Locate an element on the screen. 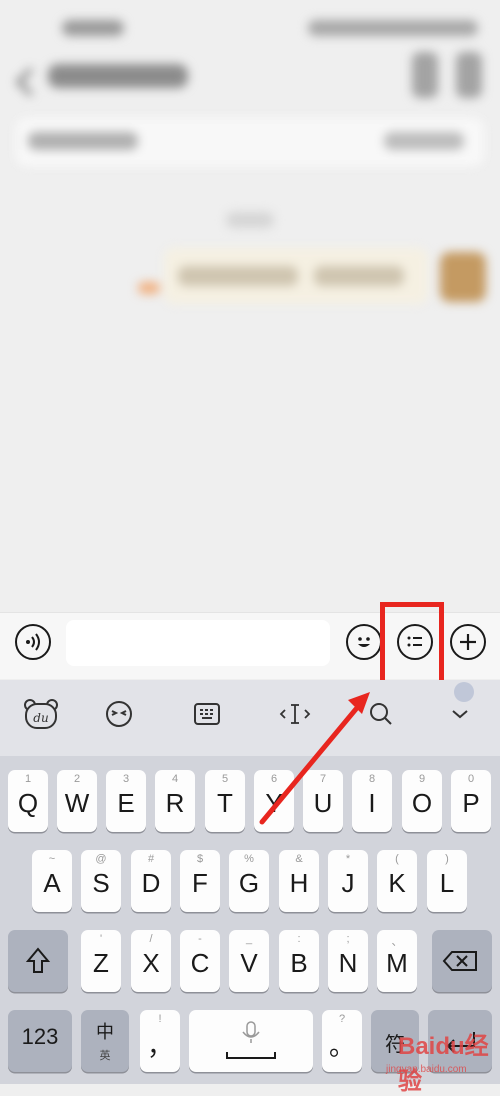 The height and width of the screenshot is (1096, 500). key-a: ~ A is located at coordinates (52, 881).